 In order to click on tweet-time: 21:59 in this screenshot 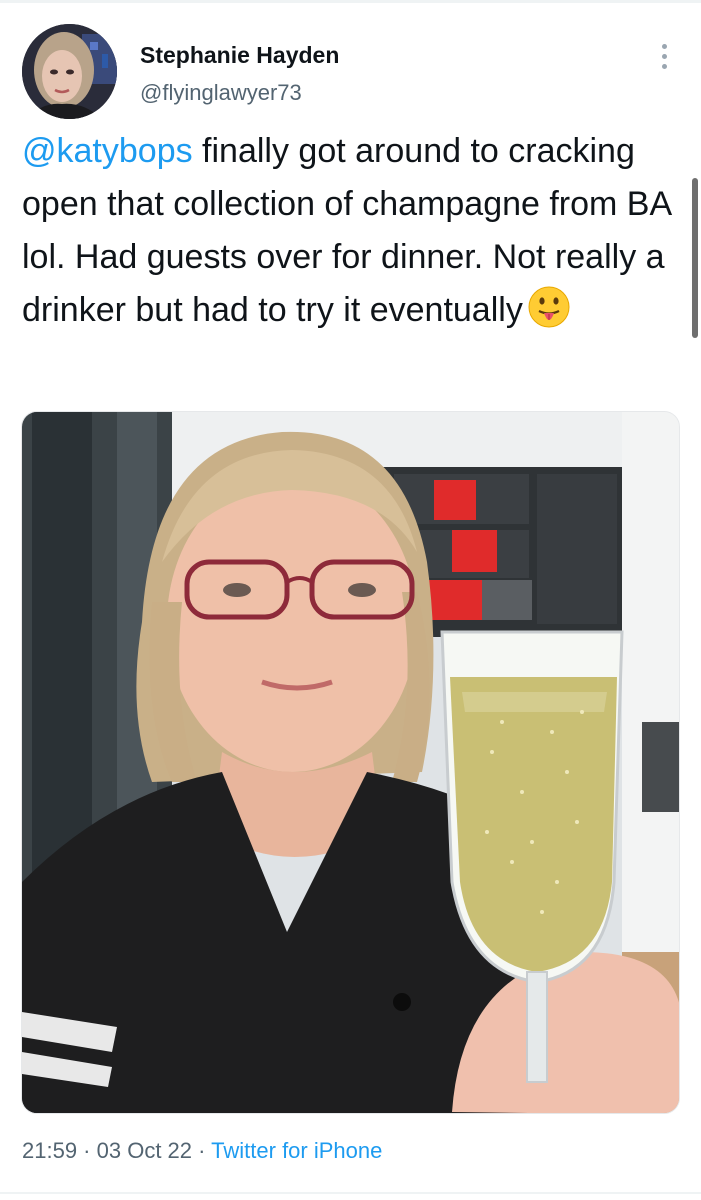, I will do `click(49, 1150)`.